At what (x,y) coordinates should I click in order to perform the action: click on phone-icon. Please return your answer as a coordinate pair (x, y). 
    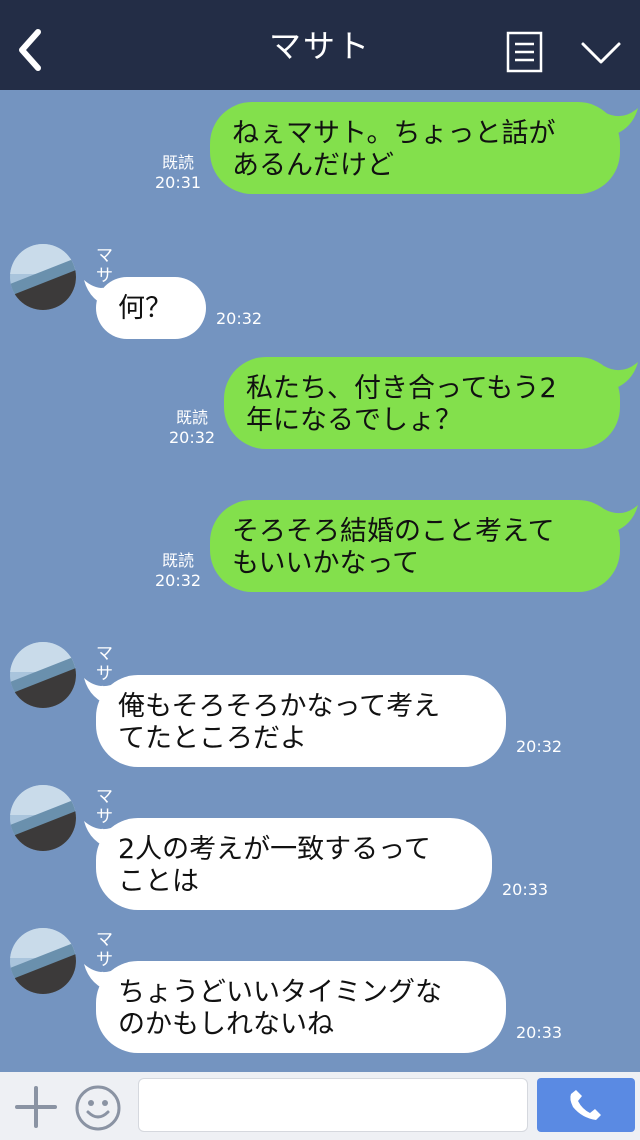
    Looking at the image, I should click on (585, 1105).